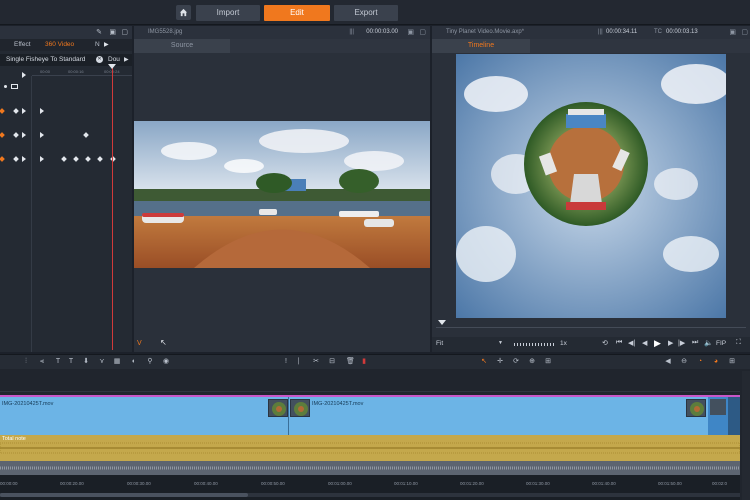 Image resolution: width=750 pixels, height=500 pixels. Describe the element at coordinates (721, 343) in the screenshot. I see `fip-button: FIP` at that location.